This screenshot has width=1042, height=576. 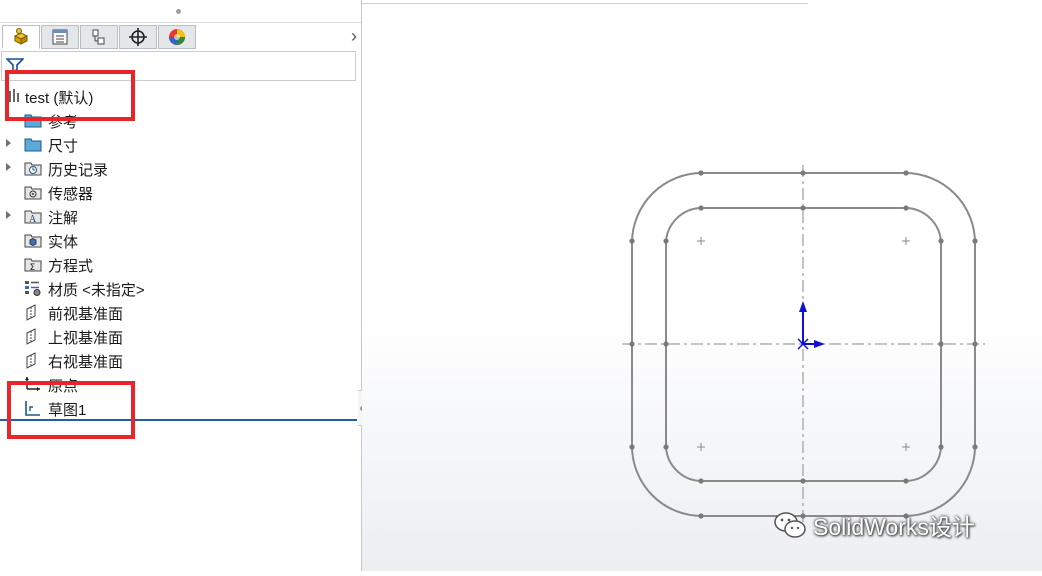 I want to click on graphics-top-strip, so click(x=585, y=2).